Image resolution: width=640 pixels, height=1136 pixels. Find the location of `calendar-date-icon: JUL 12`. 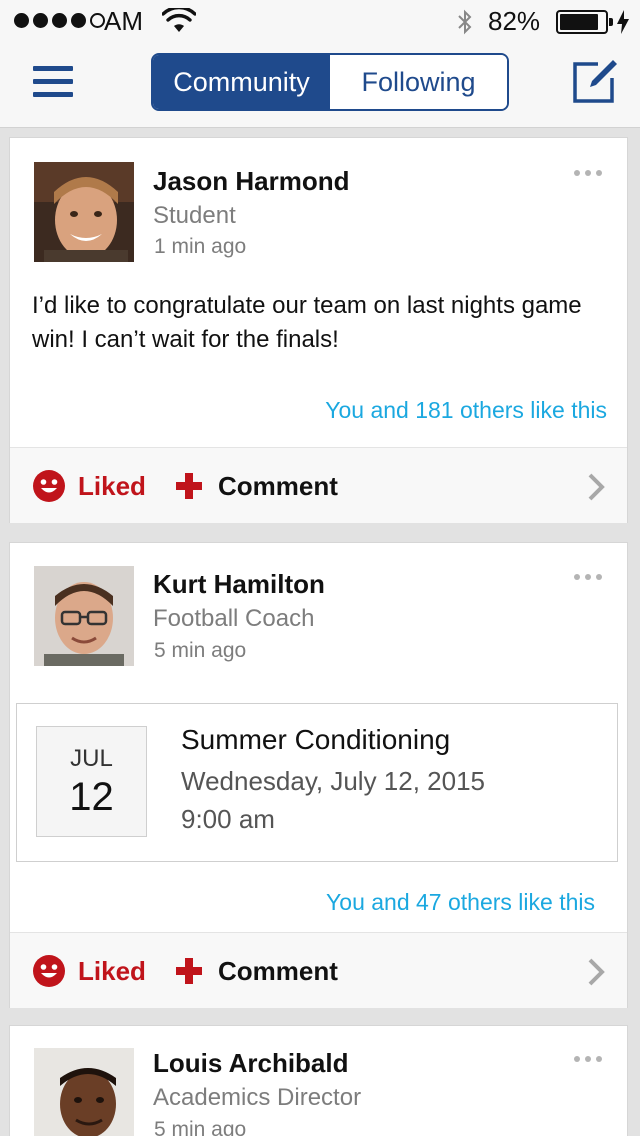

calendar-date-icon: JUL 12 is located at coordinates (91, 781).